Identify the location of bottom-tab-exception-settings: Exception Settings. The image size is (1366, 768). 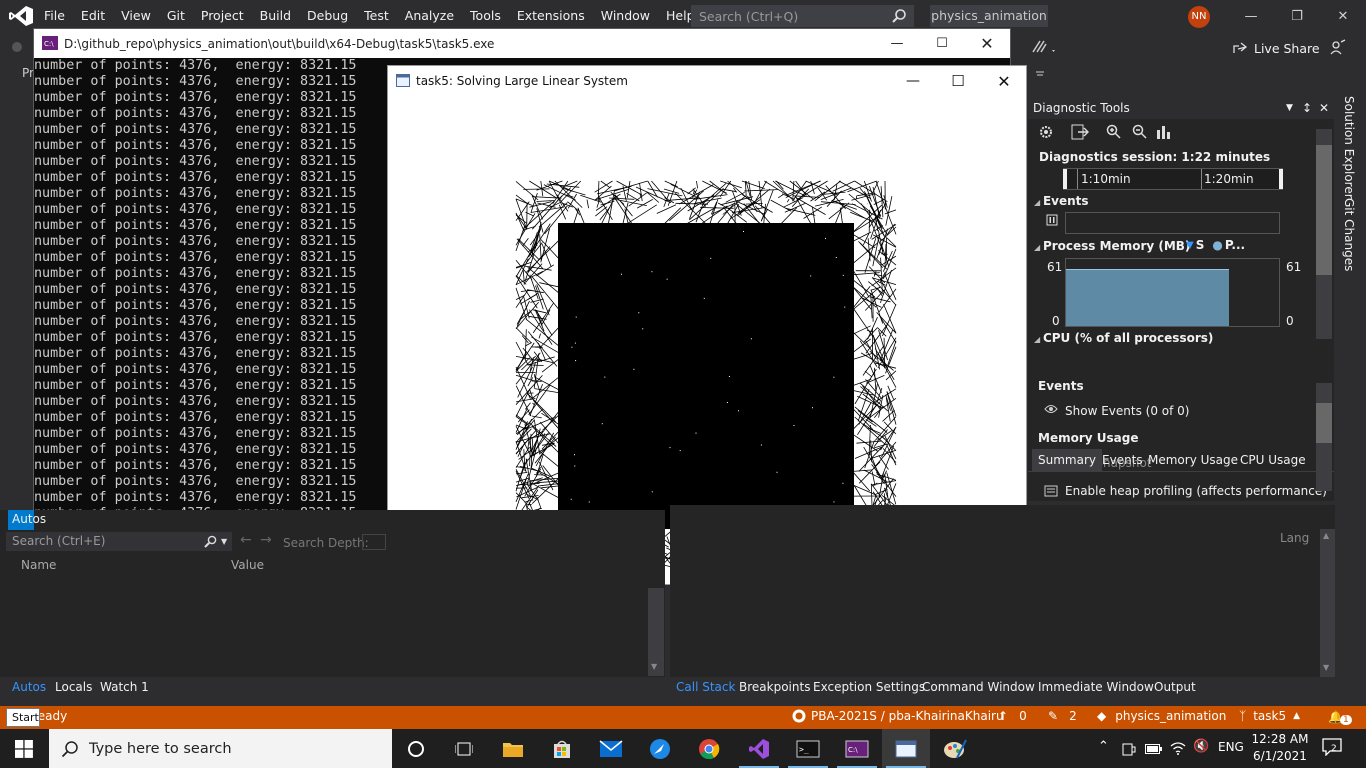
(869, 687).